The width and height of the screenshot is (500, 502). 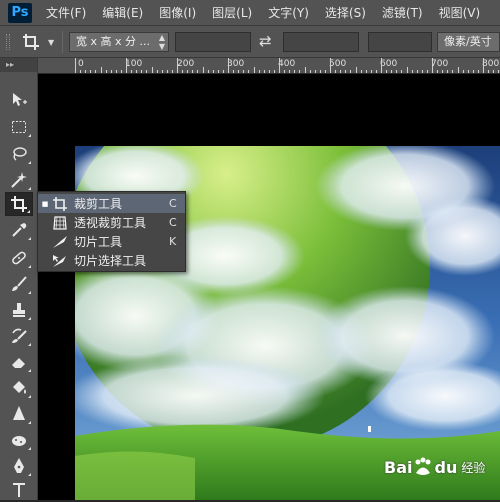 I want to click on slice-knife-icon, so click(x=60, y=241).